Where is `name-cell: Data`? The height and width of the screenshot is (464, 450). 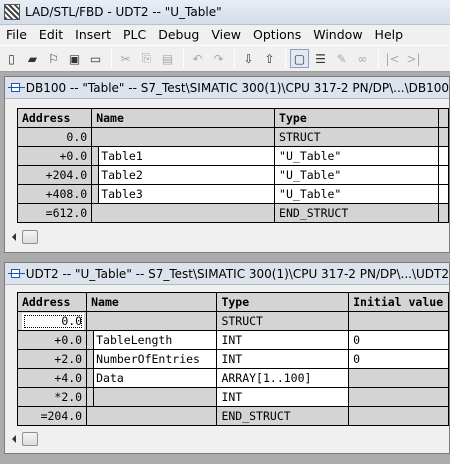 name-cell: Data is located at coordinates (152, 378).